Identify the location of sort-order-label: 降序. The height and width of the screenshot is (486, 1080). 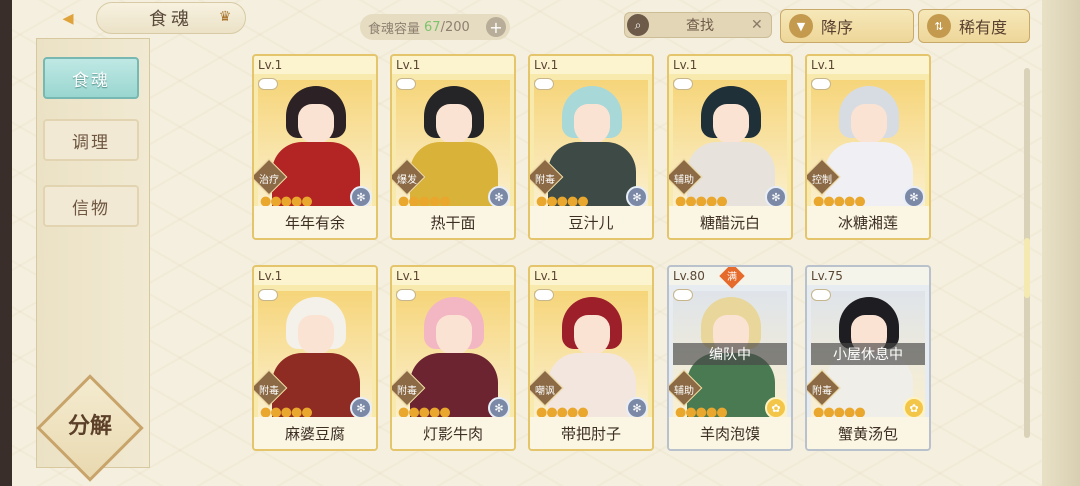
(837, 27).